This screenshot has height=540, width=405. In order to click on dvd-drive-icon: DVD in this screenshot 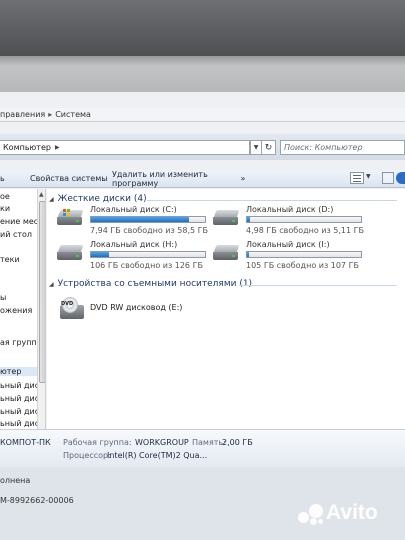, I will do `click(70, 309)`.